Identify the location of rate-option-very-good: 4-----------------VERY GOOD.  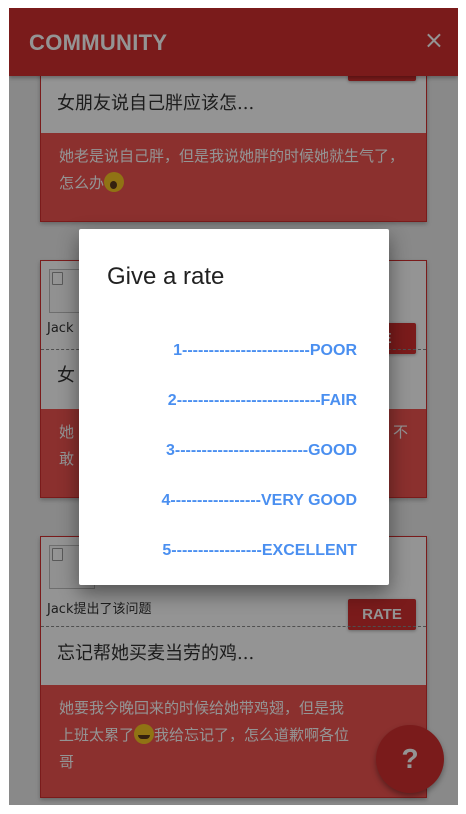
(260, 501).